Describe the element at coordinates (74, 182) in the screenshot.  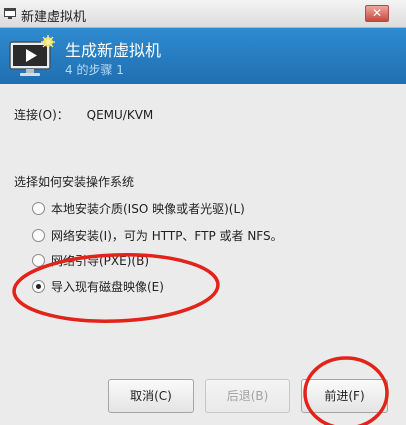
I see `install-question: 选择如何安装操作系统` at that location.